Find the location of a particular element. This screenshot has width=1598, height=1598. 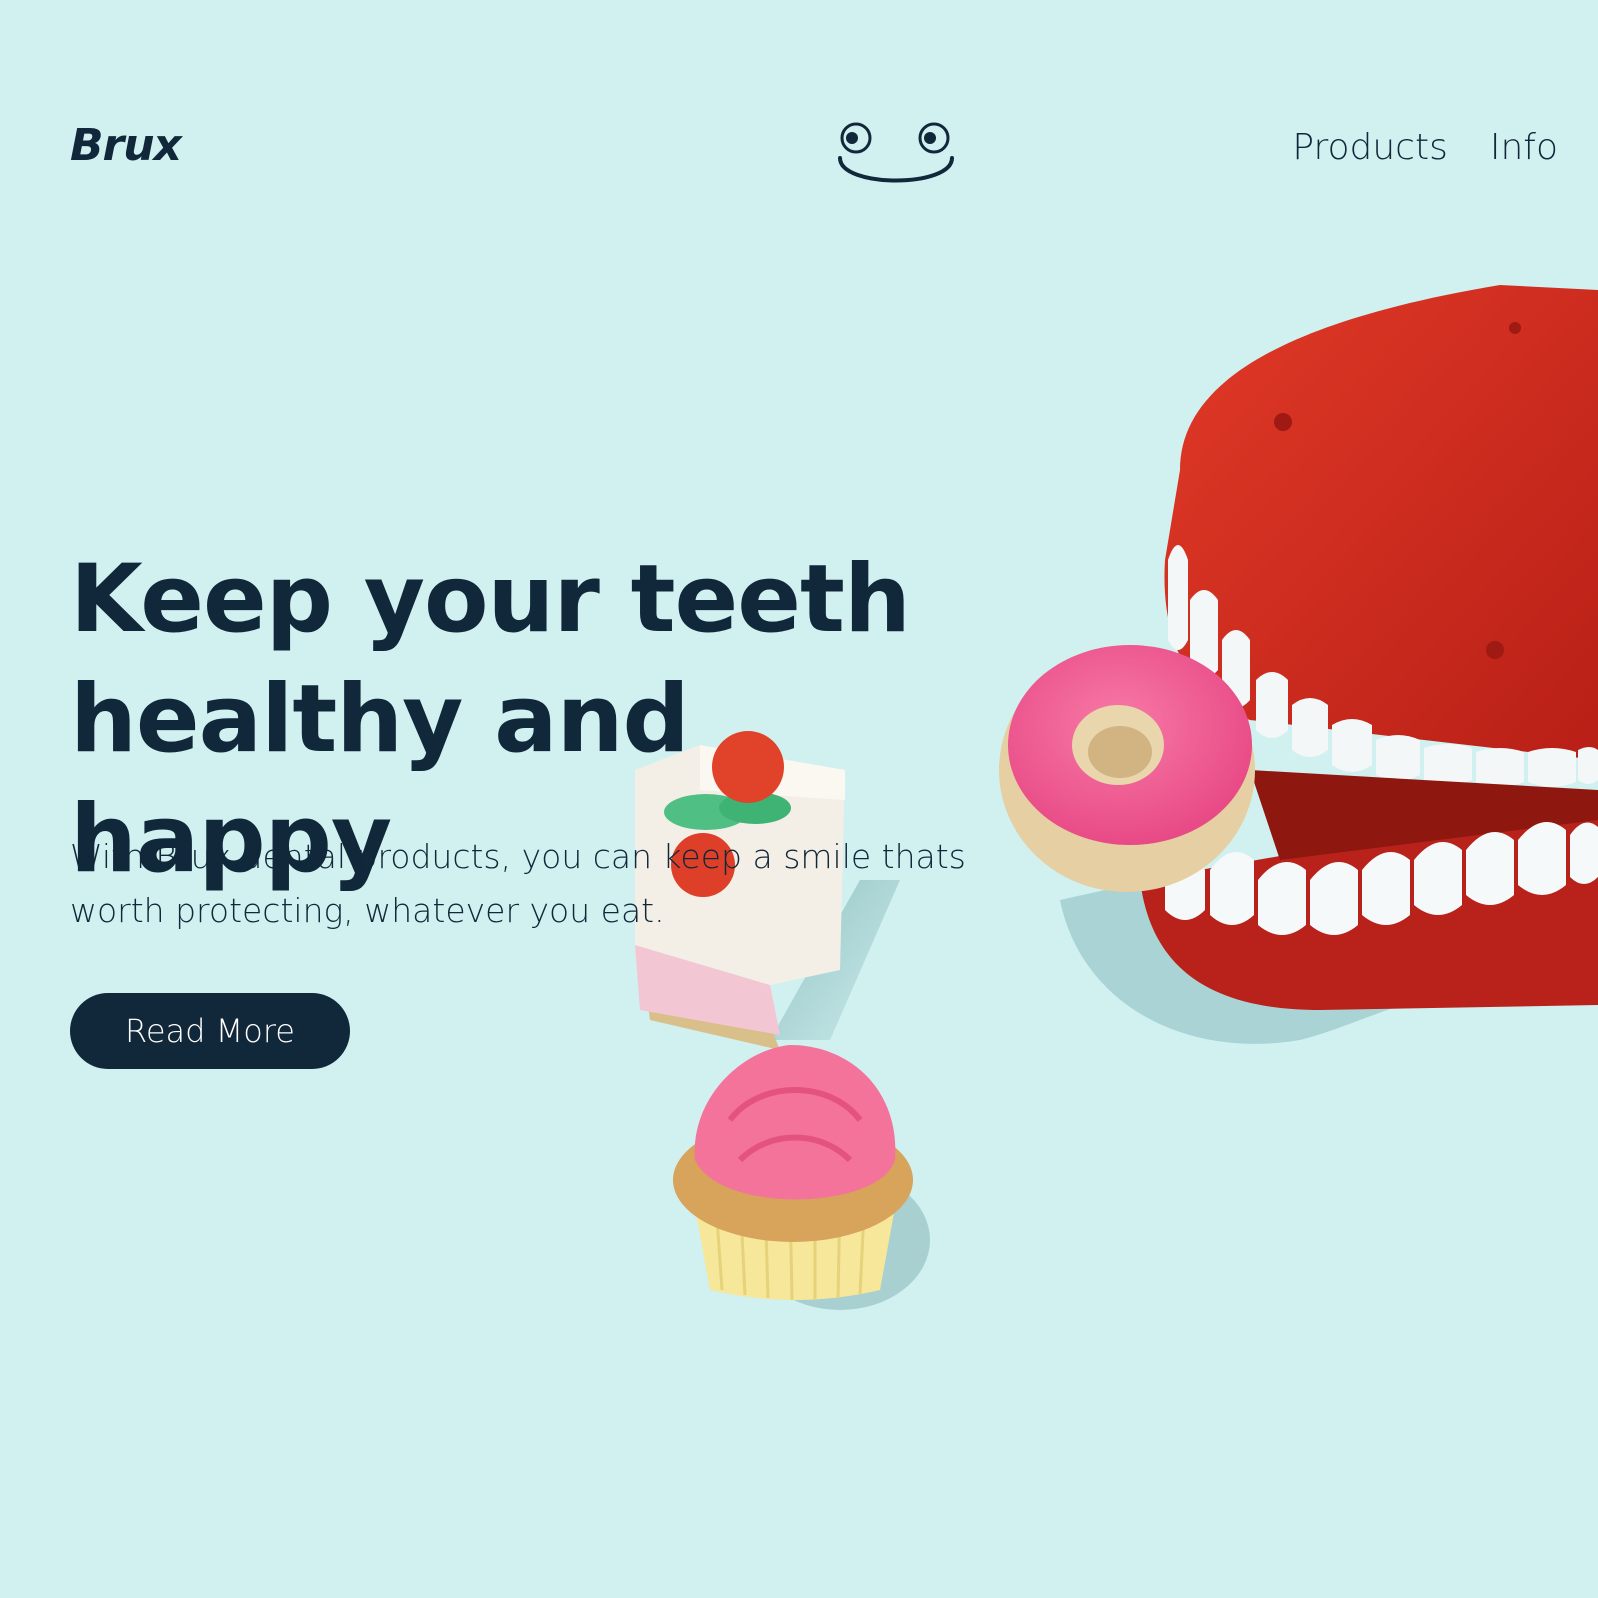

smiley-face-icon is located at coordinates (896, 152).